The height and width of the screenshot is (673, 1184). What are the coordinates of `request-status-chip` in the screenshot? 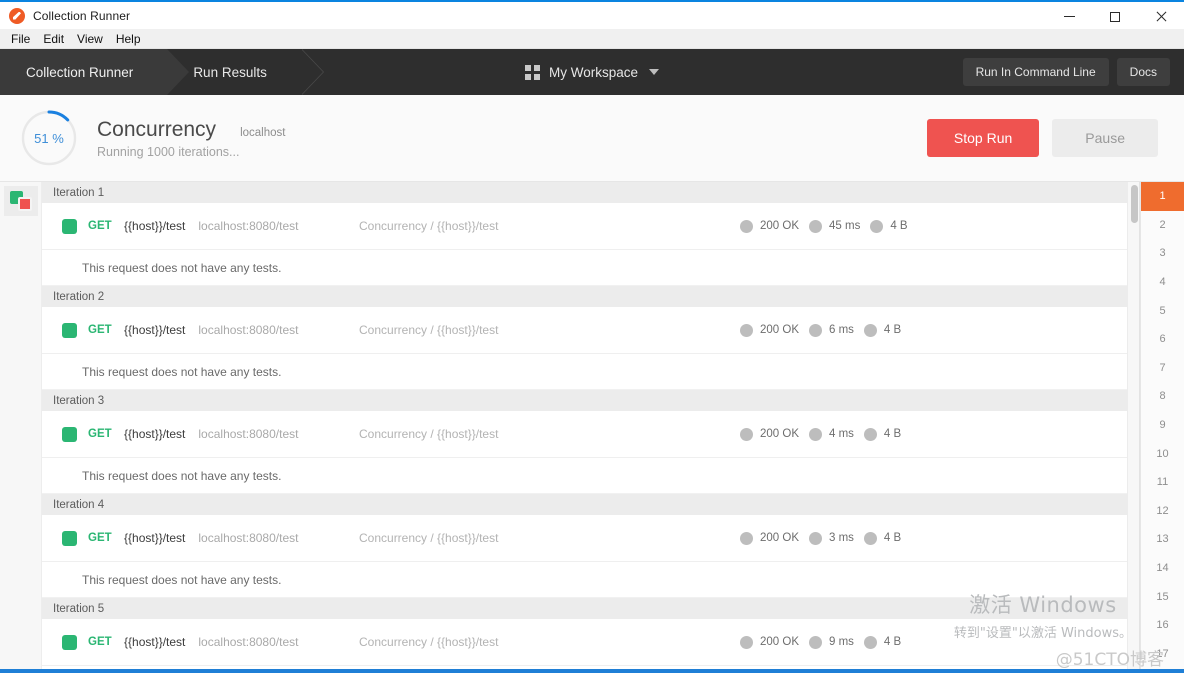 It's located at (69, 434).